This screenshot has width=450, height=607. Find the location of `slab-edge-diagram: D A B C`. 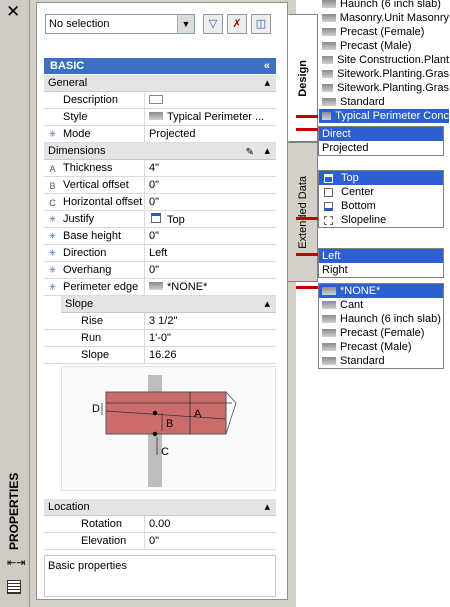

slab-edge-diagram: D A B C is located at coordinates (168, 428).